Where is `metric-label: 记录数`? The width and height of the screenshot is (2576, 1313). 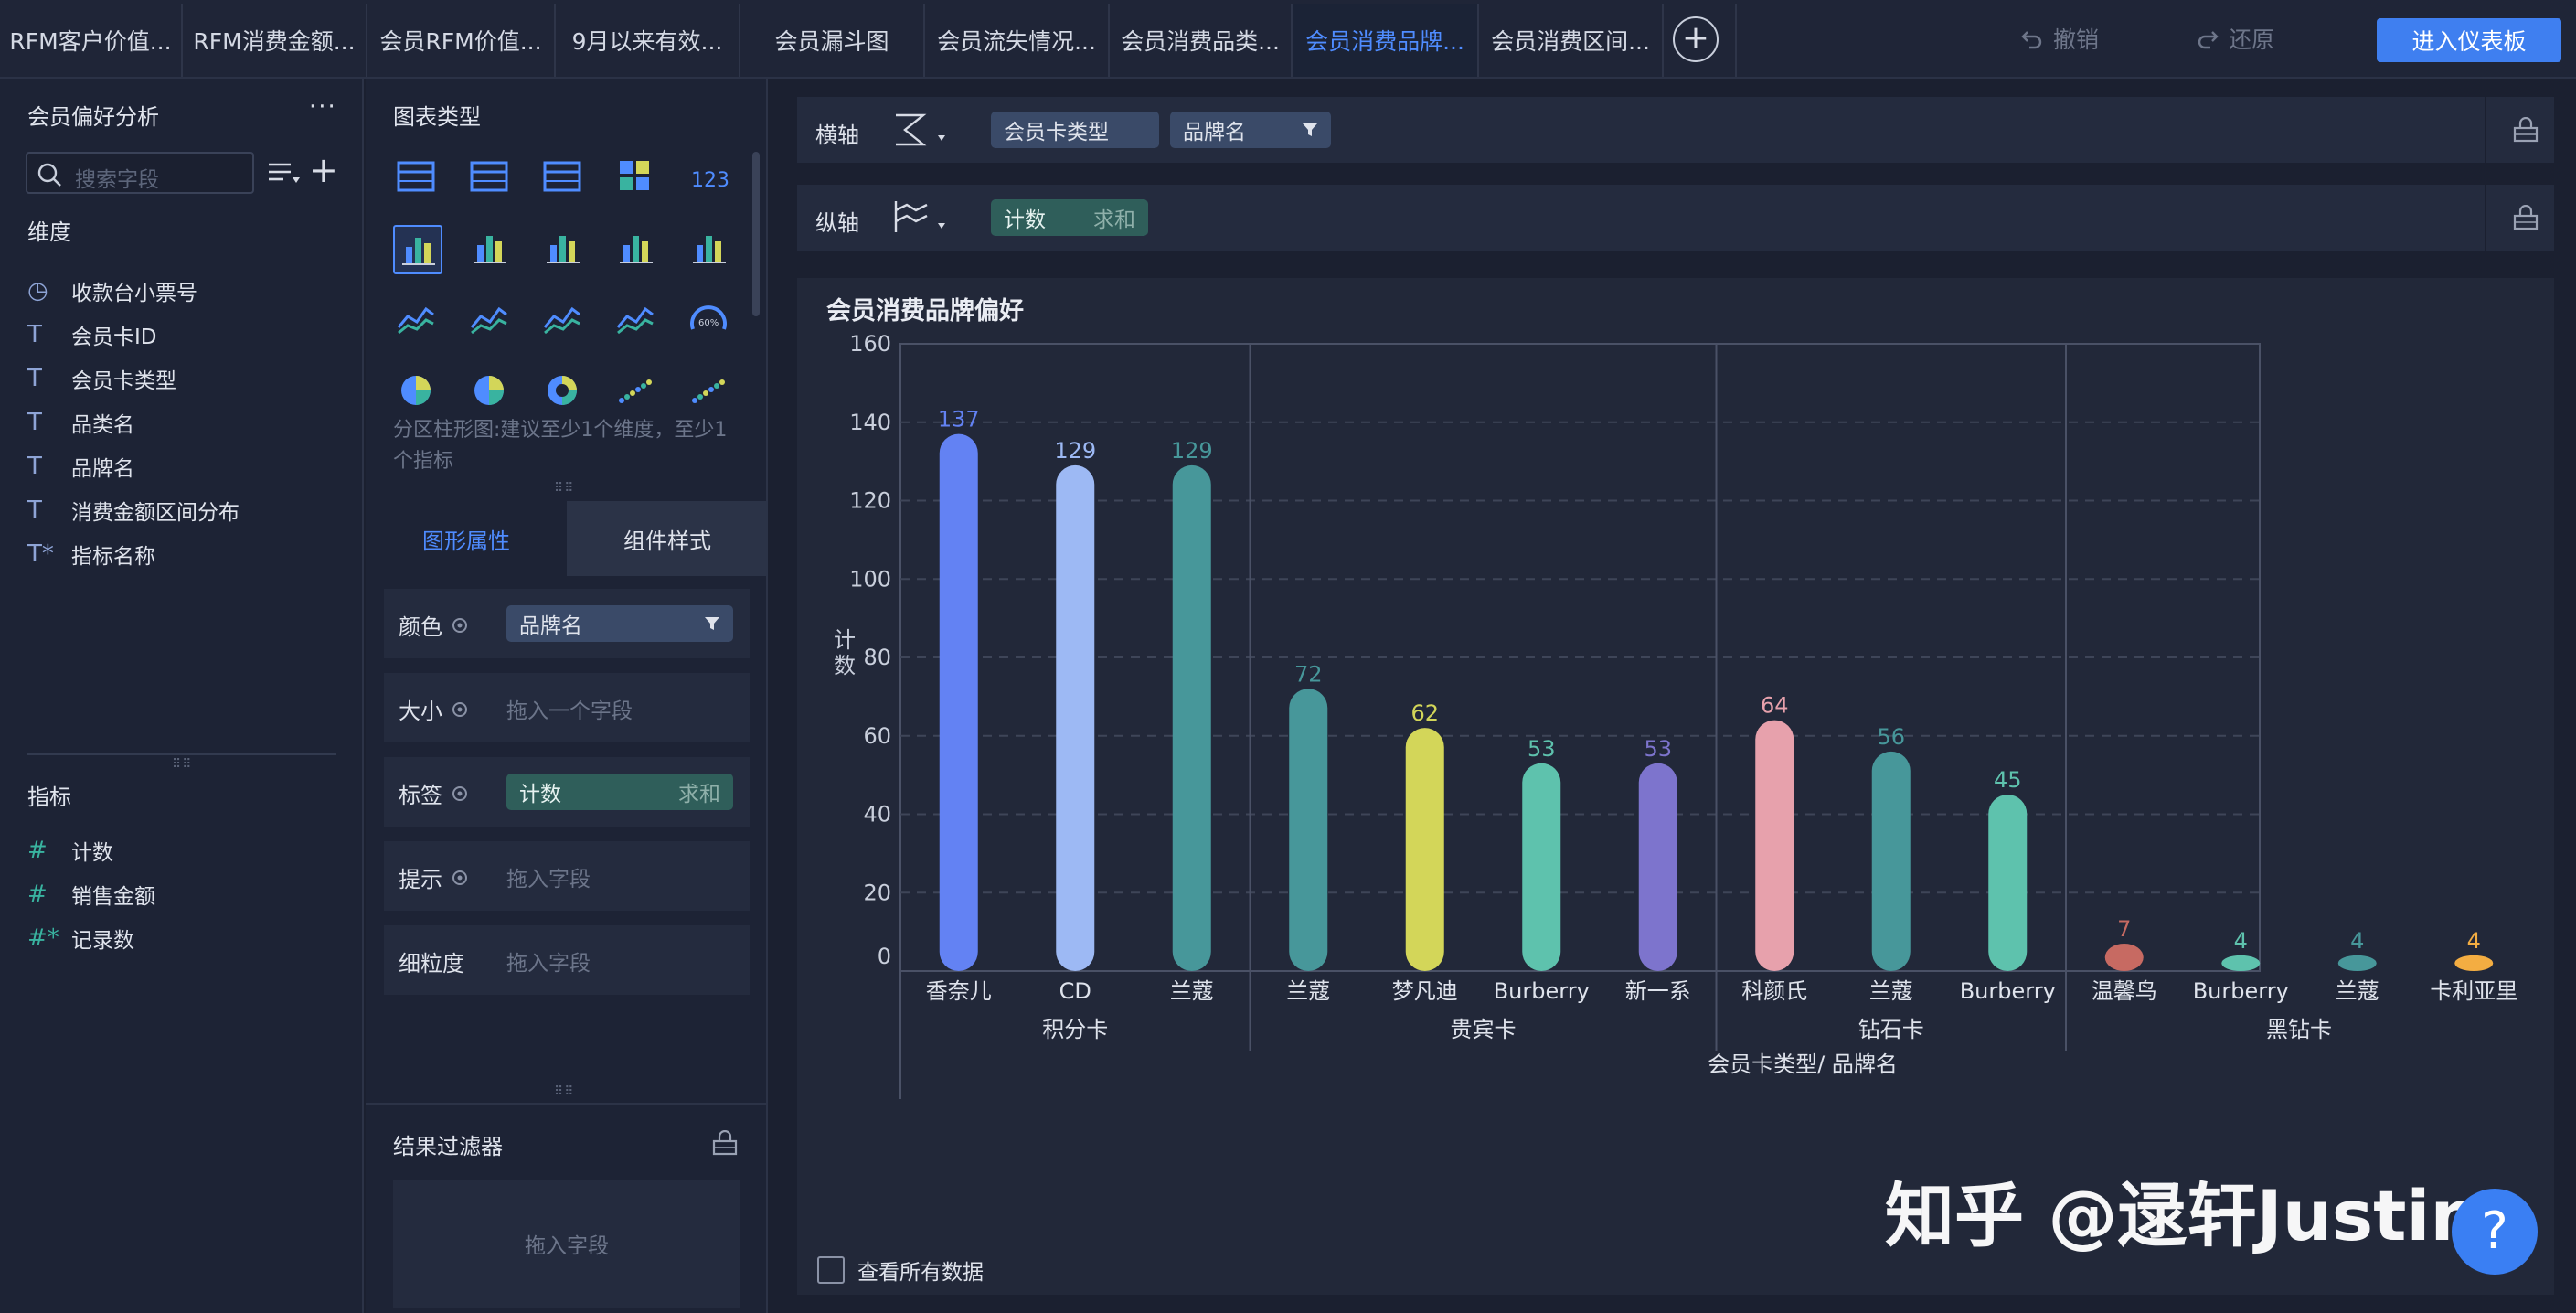 metric-label: 记录数 is located at coordinates (102, 941).